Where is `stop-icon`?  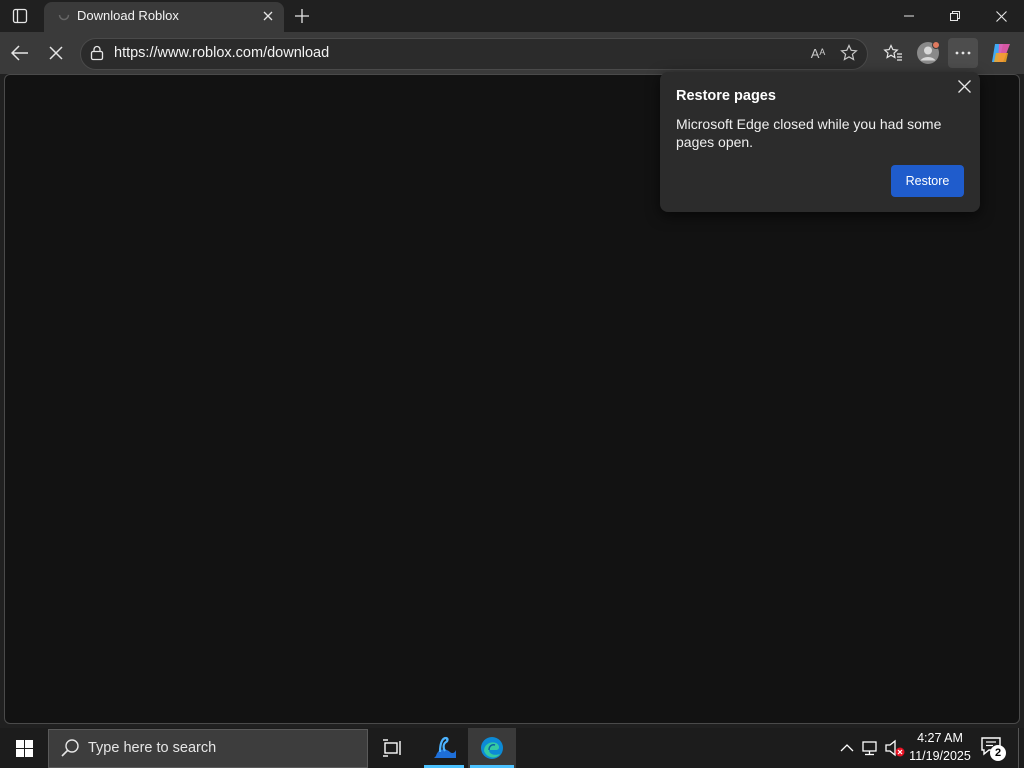
stop-icon is located at coordinates (56, 53).